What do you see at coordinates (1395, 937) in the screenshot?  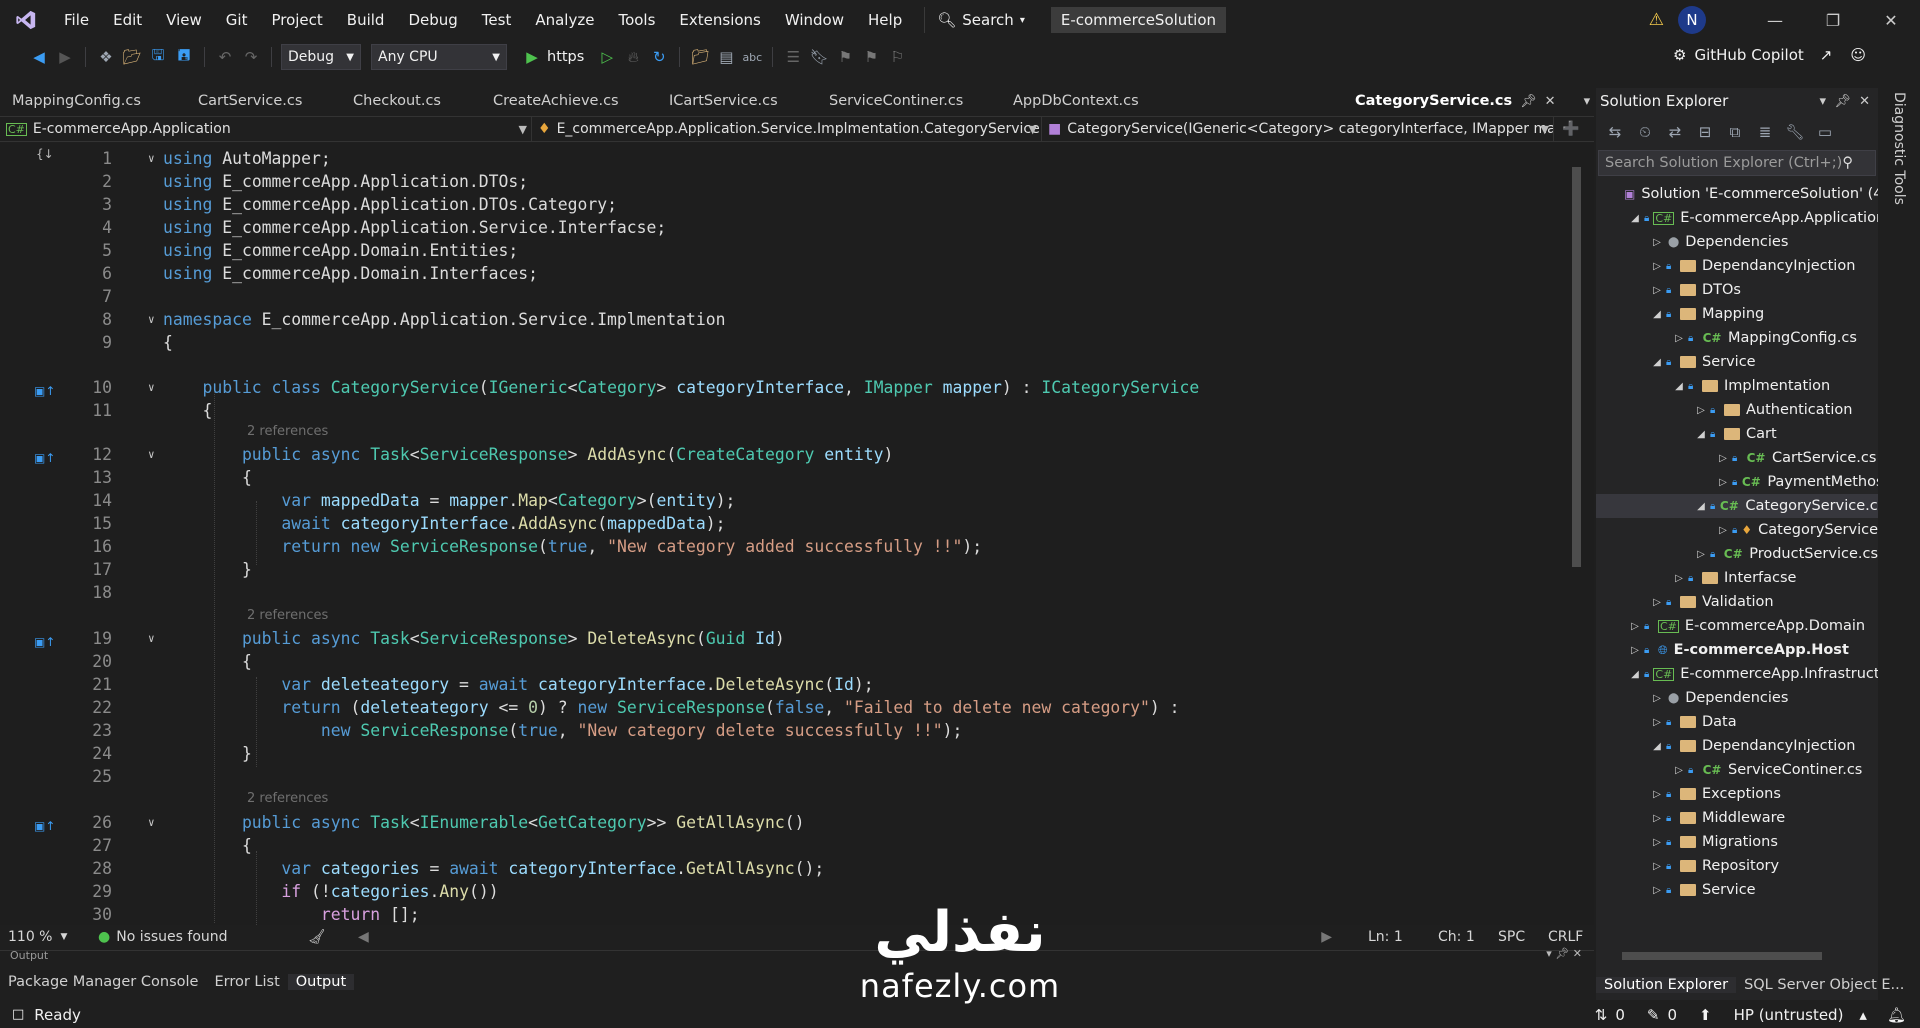 I see `line-indicator: Ln: 1` at bounding box center [1395, 937].